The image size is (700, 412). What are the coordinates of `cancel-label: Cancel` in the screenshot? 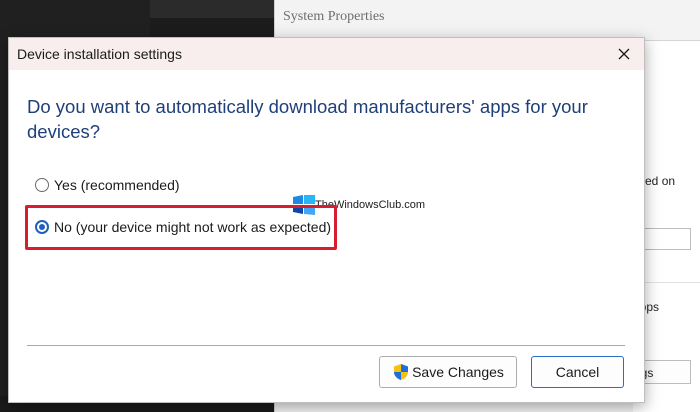 It's located at (577, 372).